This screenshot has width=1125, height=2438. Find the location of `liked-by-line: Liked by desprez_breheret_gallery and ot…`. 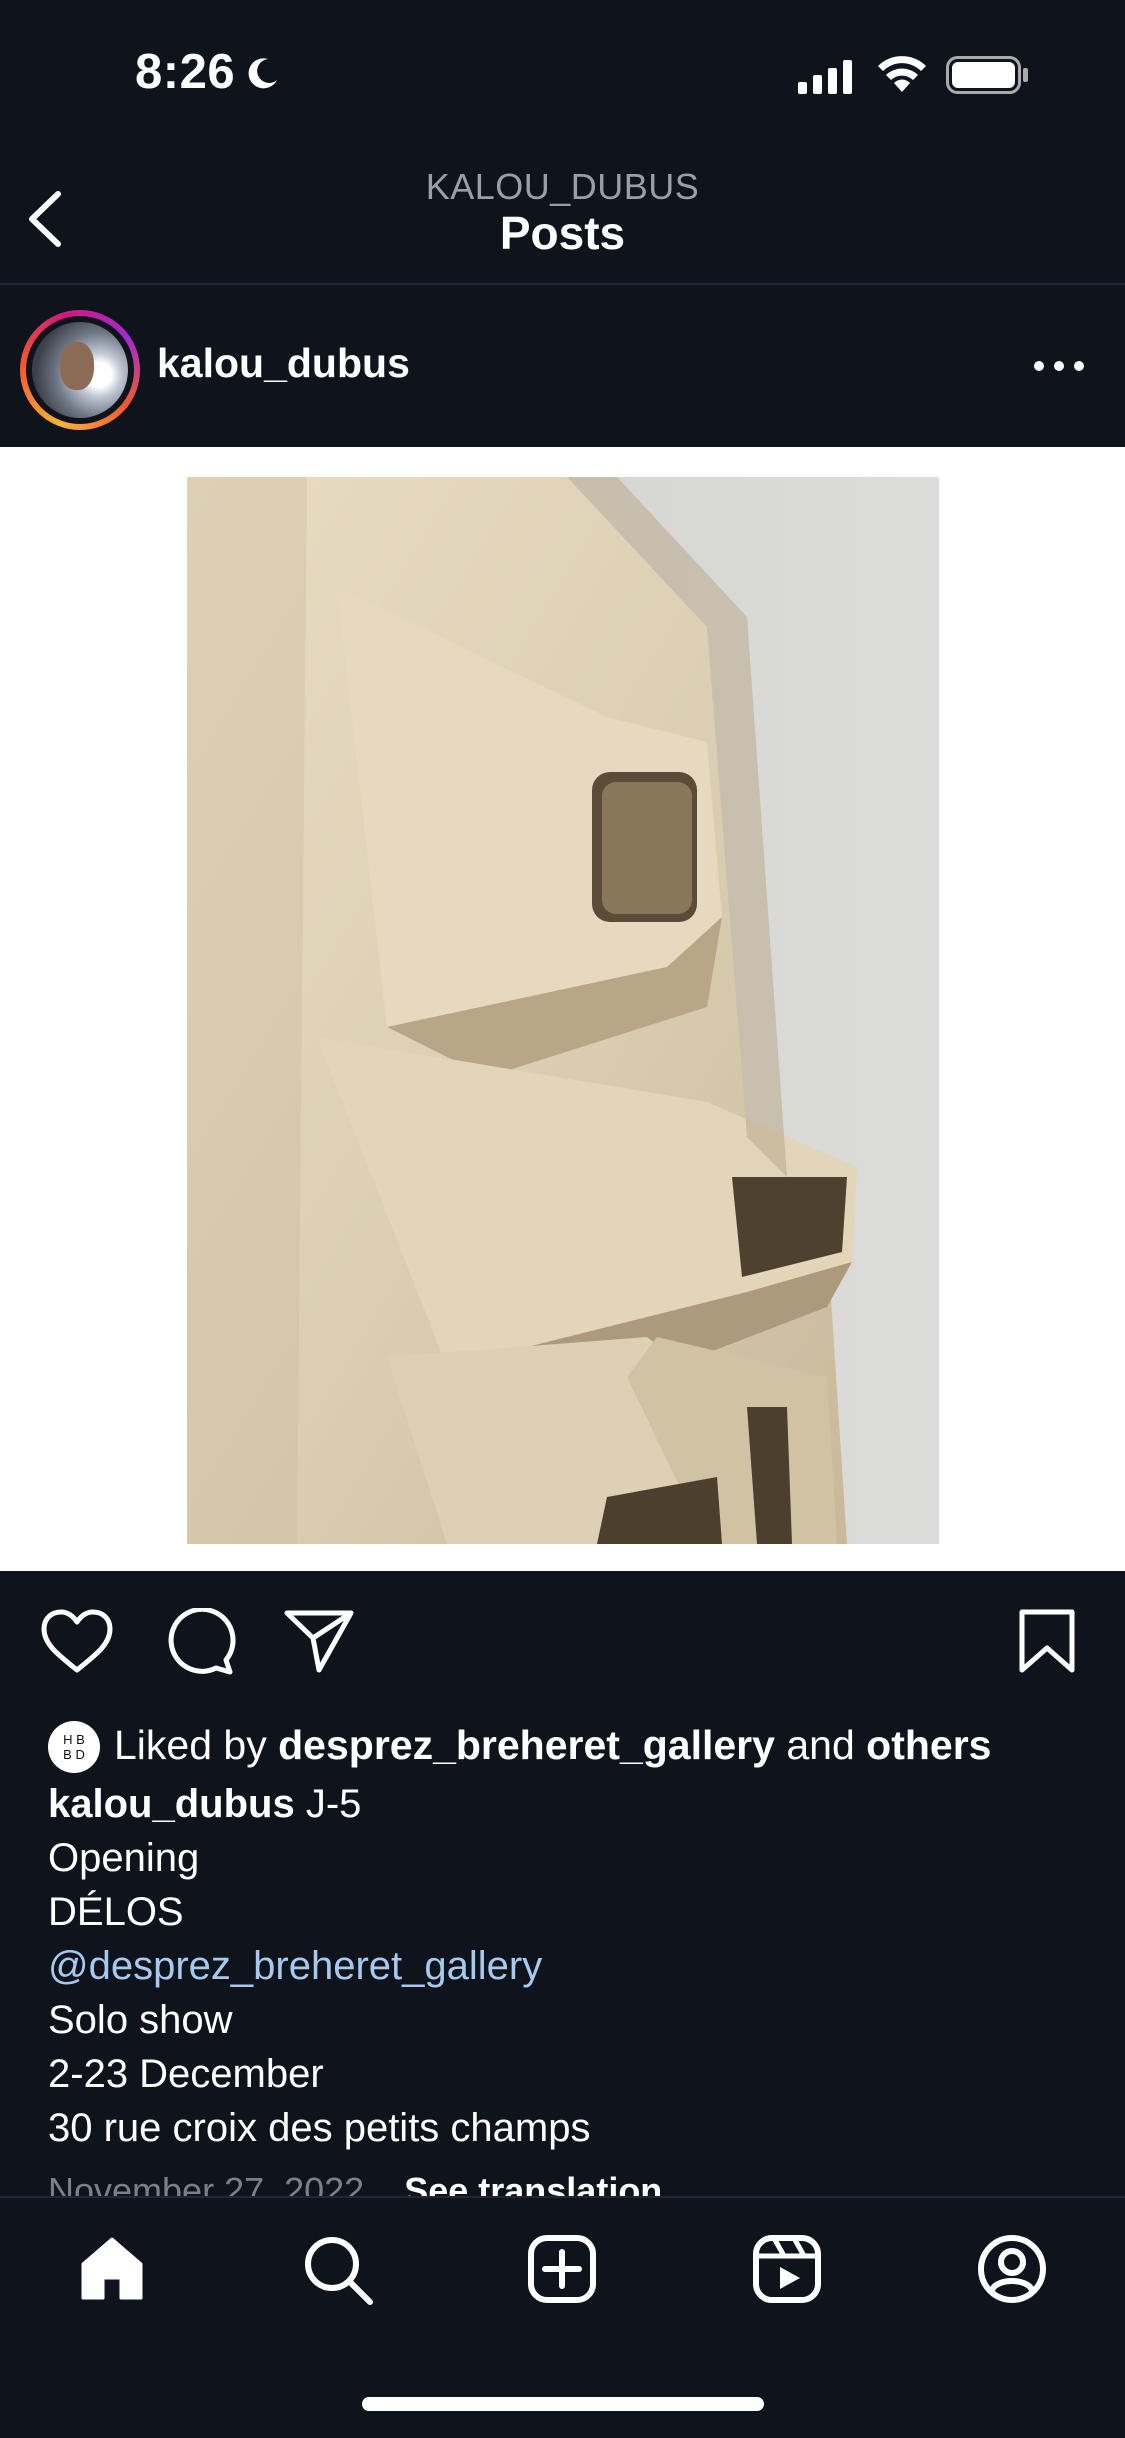

liked-by-line: Liked by desprez_breheret_gallery and ot… is located at coordinates (552, 1745).